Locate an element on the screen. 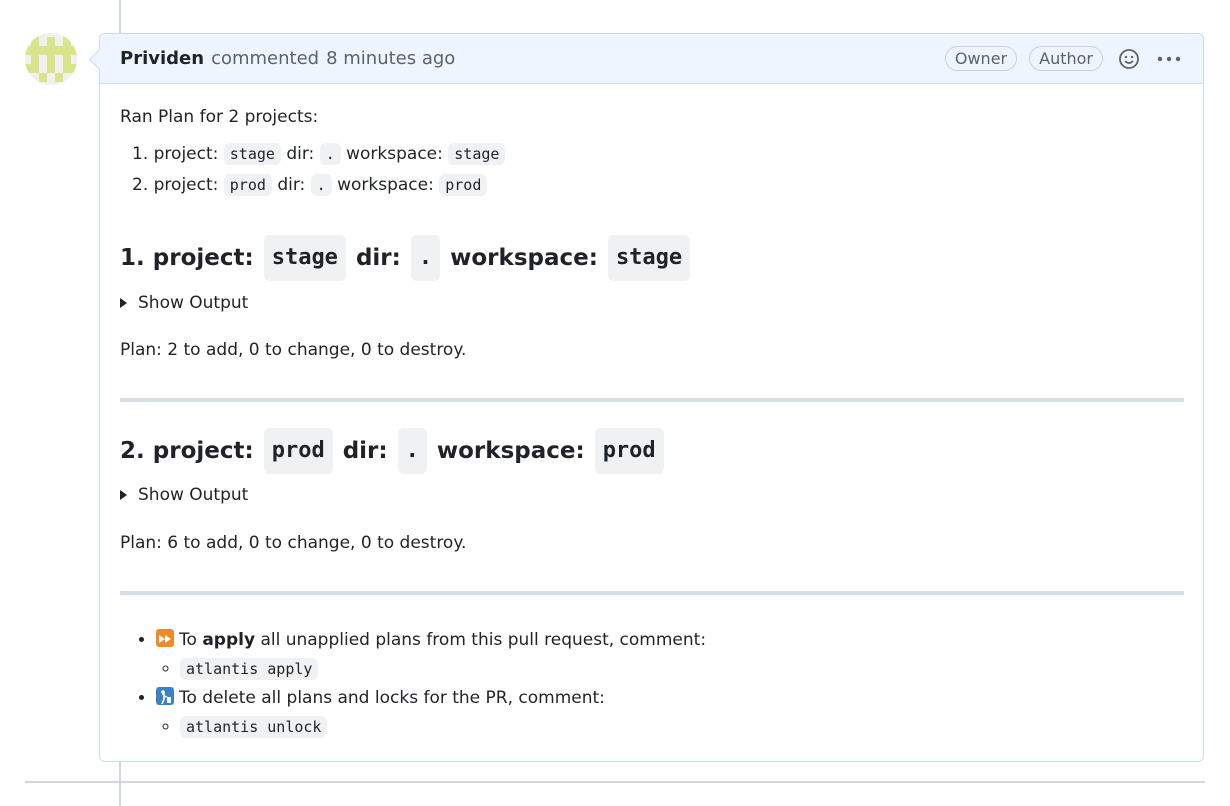 This screenshot has height=806, width=1230. list-item: 2. project: prod dir: . workspace: prod is located at coordinates (658, 185).